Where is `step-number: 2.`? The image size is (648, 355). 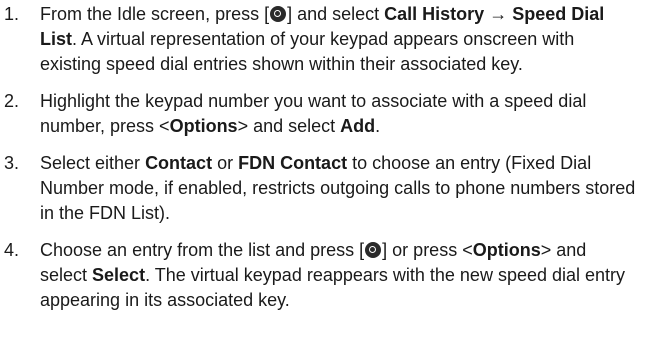 step-number: 2. is located at coordinates (12, 101).